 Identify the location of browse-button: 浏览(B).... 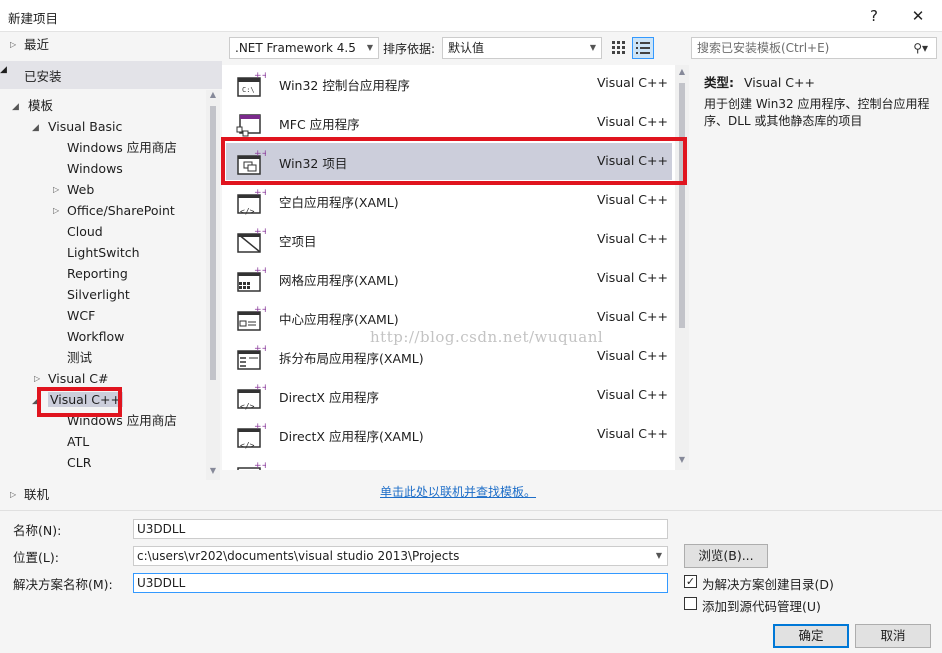
(726, 556).